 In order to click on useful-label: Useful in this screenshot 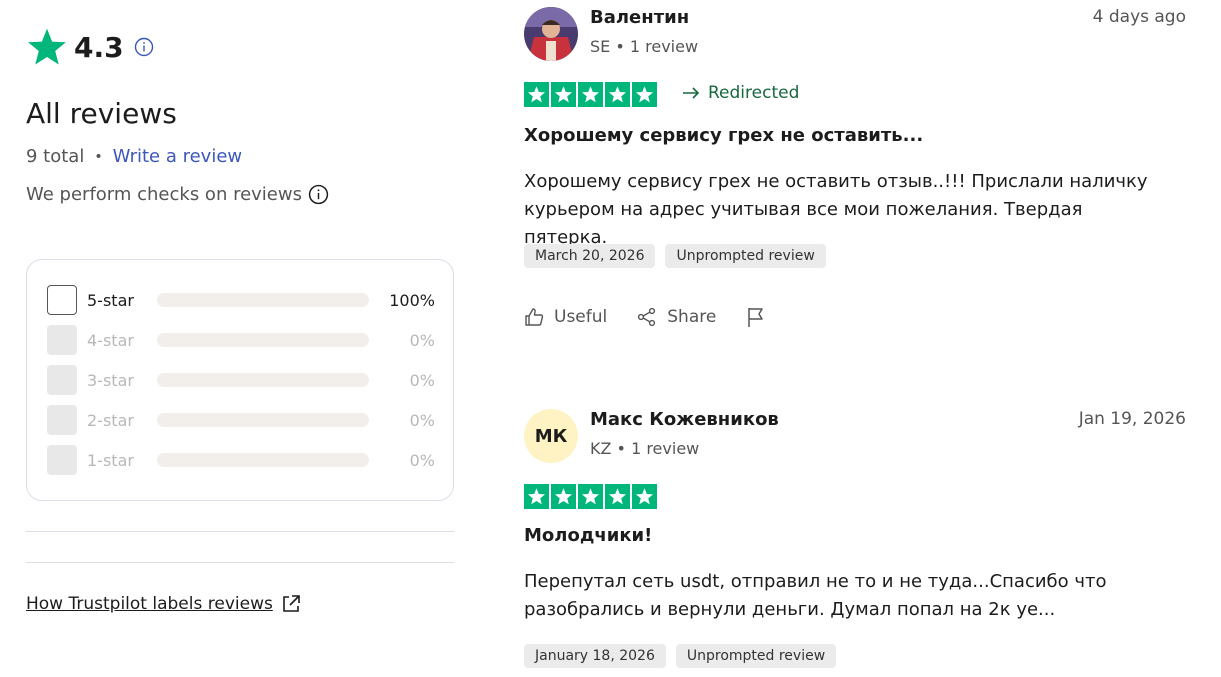, I will do `click(581, 317)`.